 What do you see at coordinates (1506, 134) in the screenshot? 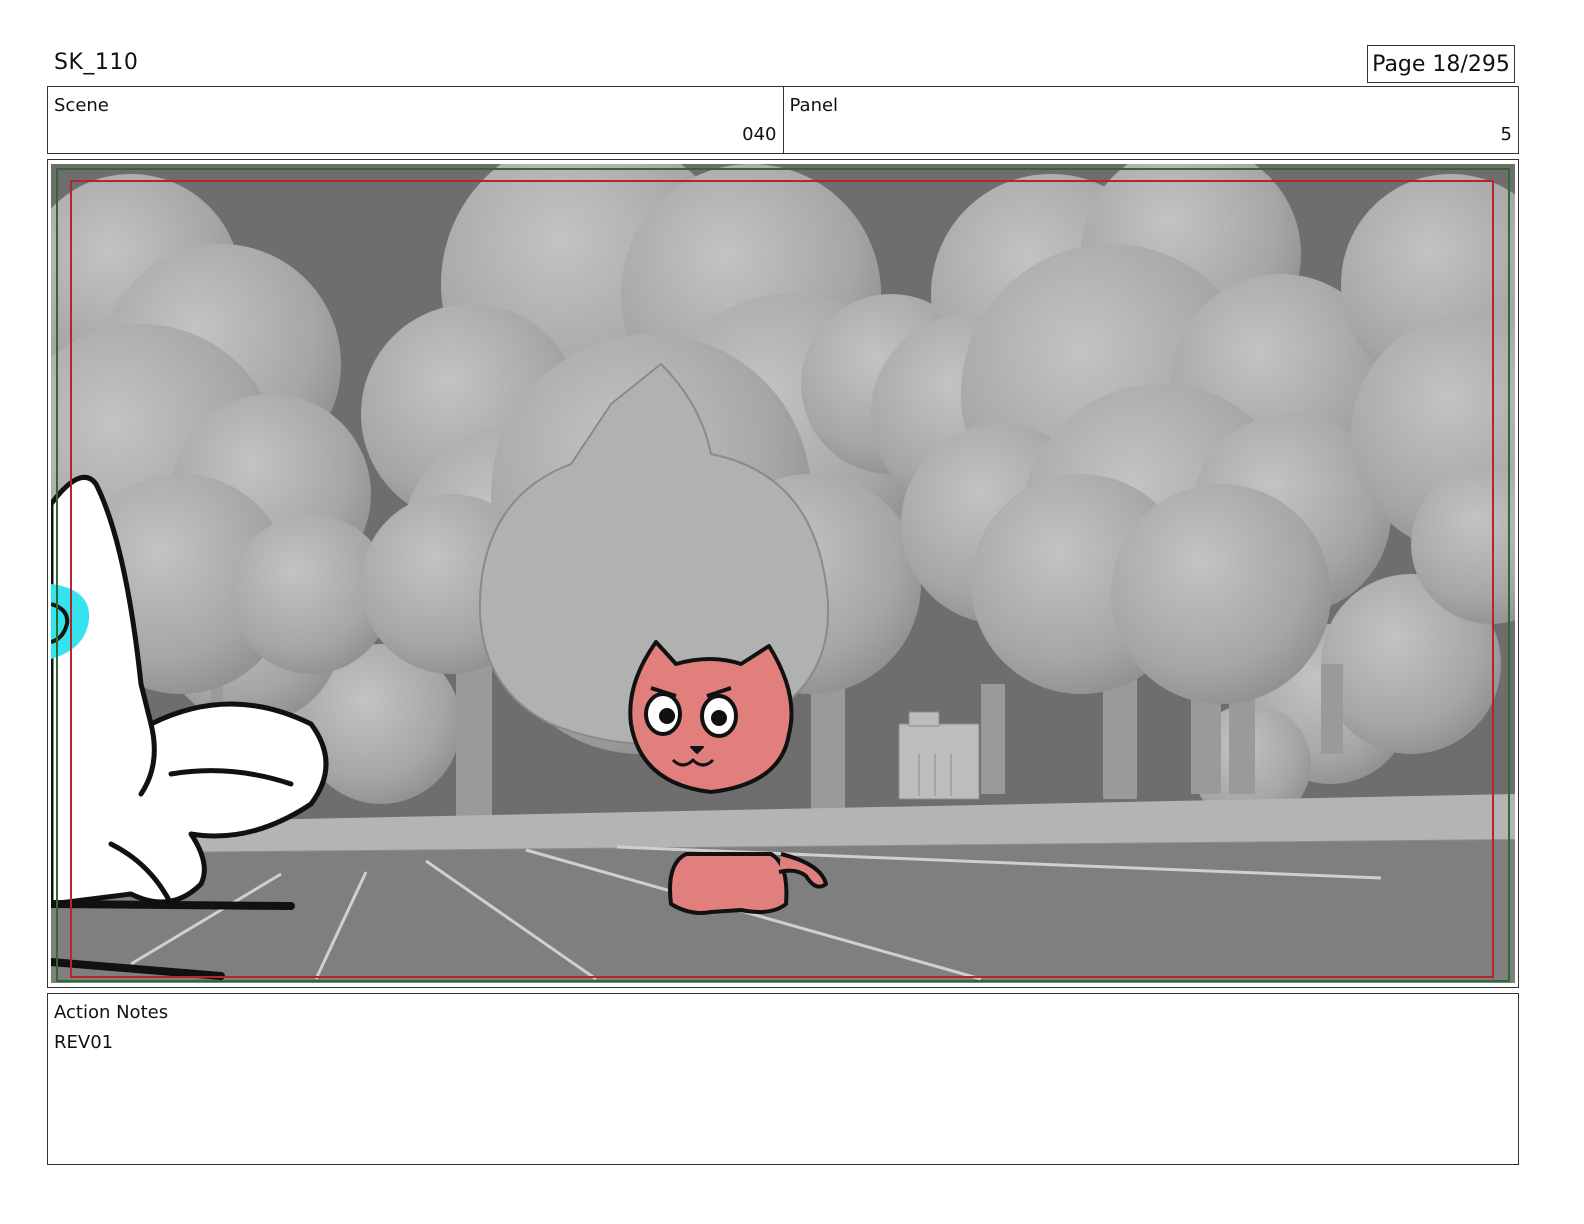
I see `panel-number: 5` at bounding box center [1506, 134].